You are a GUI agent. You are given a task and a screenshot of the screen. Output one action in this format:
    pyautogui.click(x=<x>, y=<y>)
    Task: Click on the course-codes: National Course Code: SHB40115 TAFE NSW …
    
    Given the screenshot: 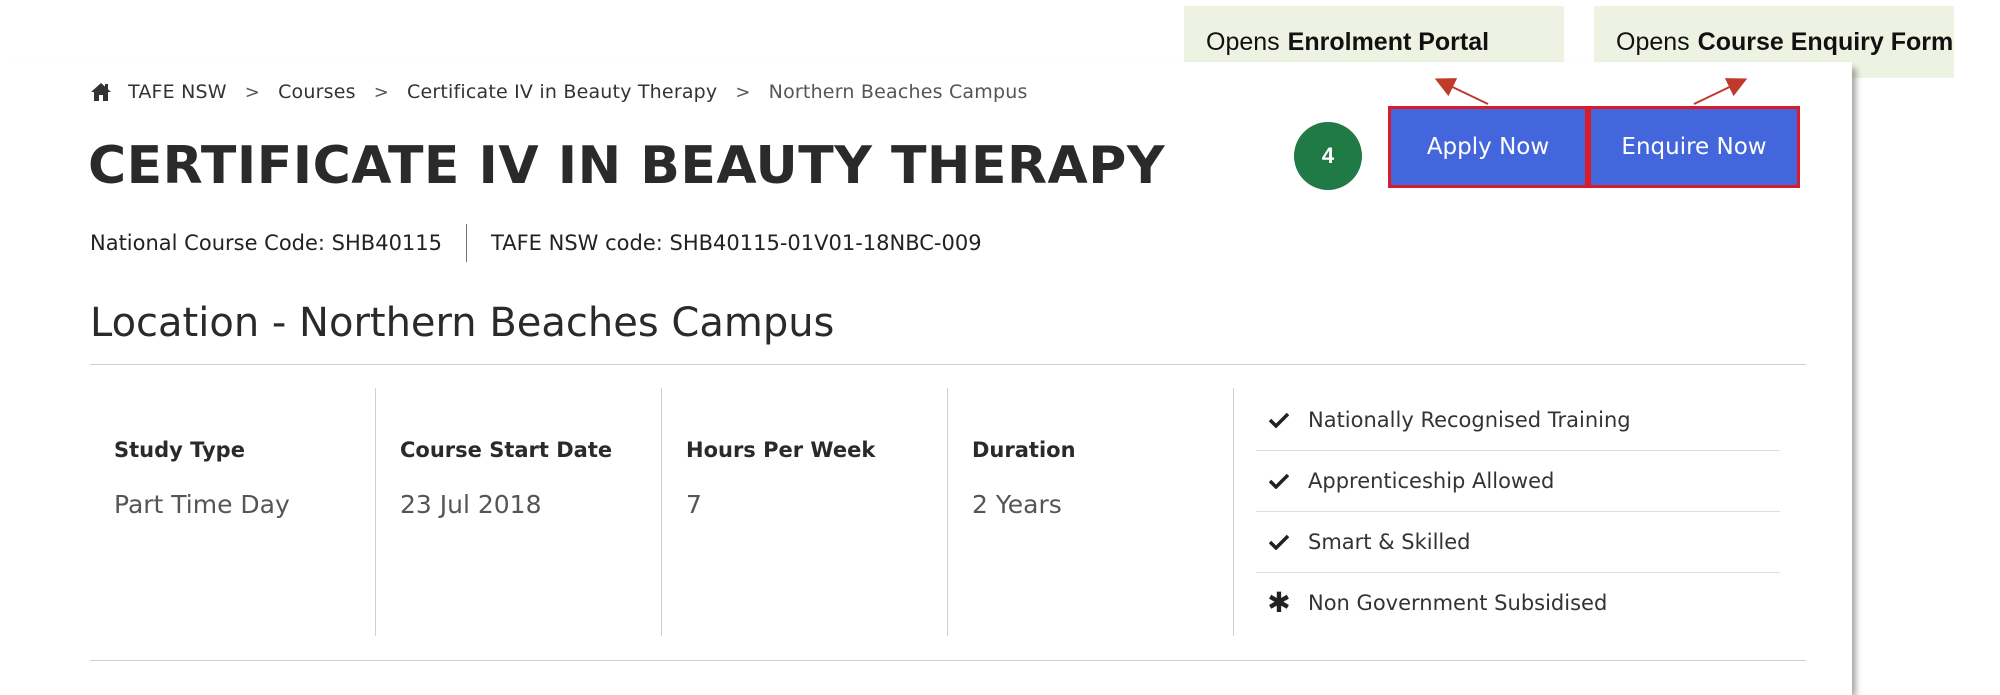 What is the action you would take?
    pyautogui.click(x=536, y=243)
    